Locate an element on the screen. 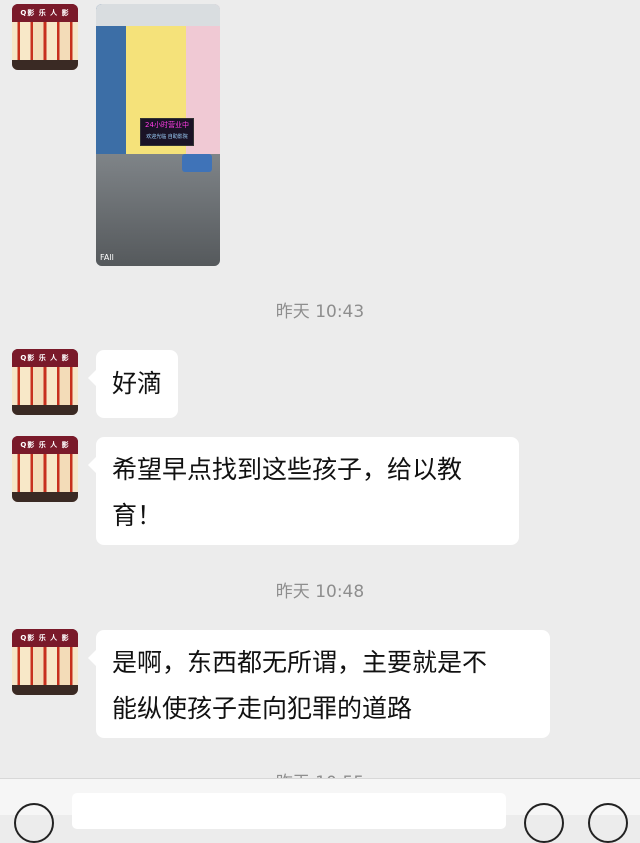  emoji-icon is located at coordinates (544, 823).